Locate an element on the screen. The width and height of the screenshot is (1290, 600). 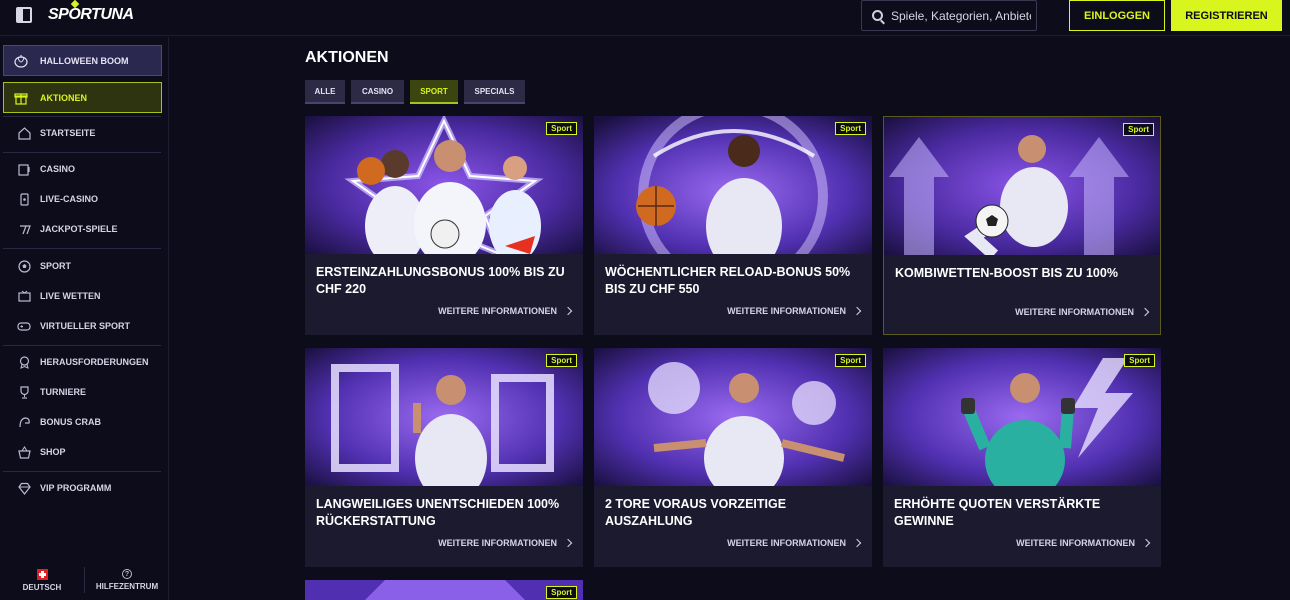
sidebar-item-label: SPORT is located at coordinates (56, 266).